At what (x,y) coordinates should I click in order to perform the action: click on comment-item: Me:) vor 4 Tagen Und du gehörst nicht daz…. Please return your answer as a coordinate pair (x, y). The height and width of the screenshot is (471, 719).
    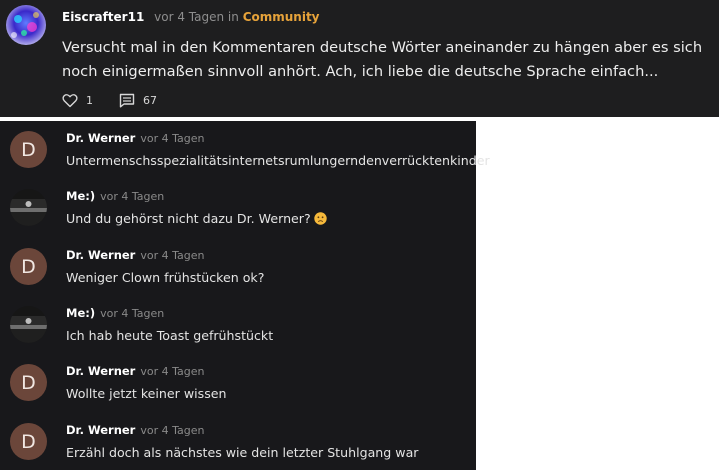
    Looking at the image, I should click on (238, 208).